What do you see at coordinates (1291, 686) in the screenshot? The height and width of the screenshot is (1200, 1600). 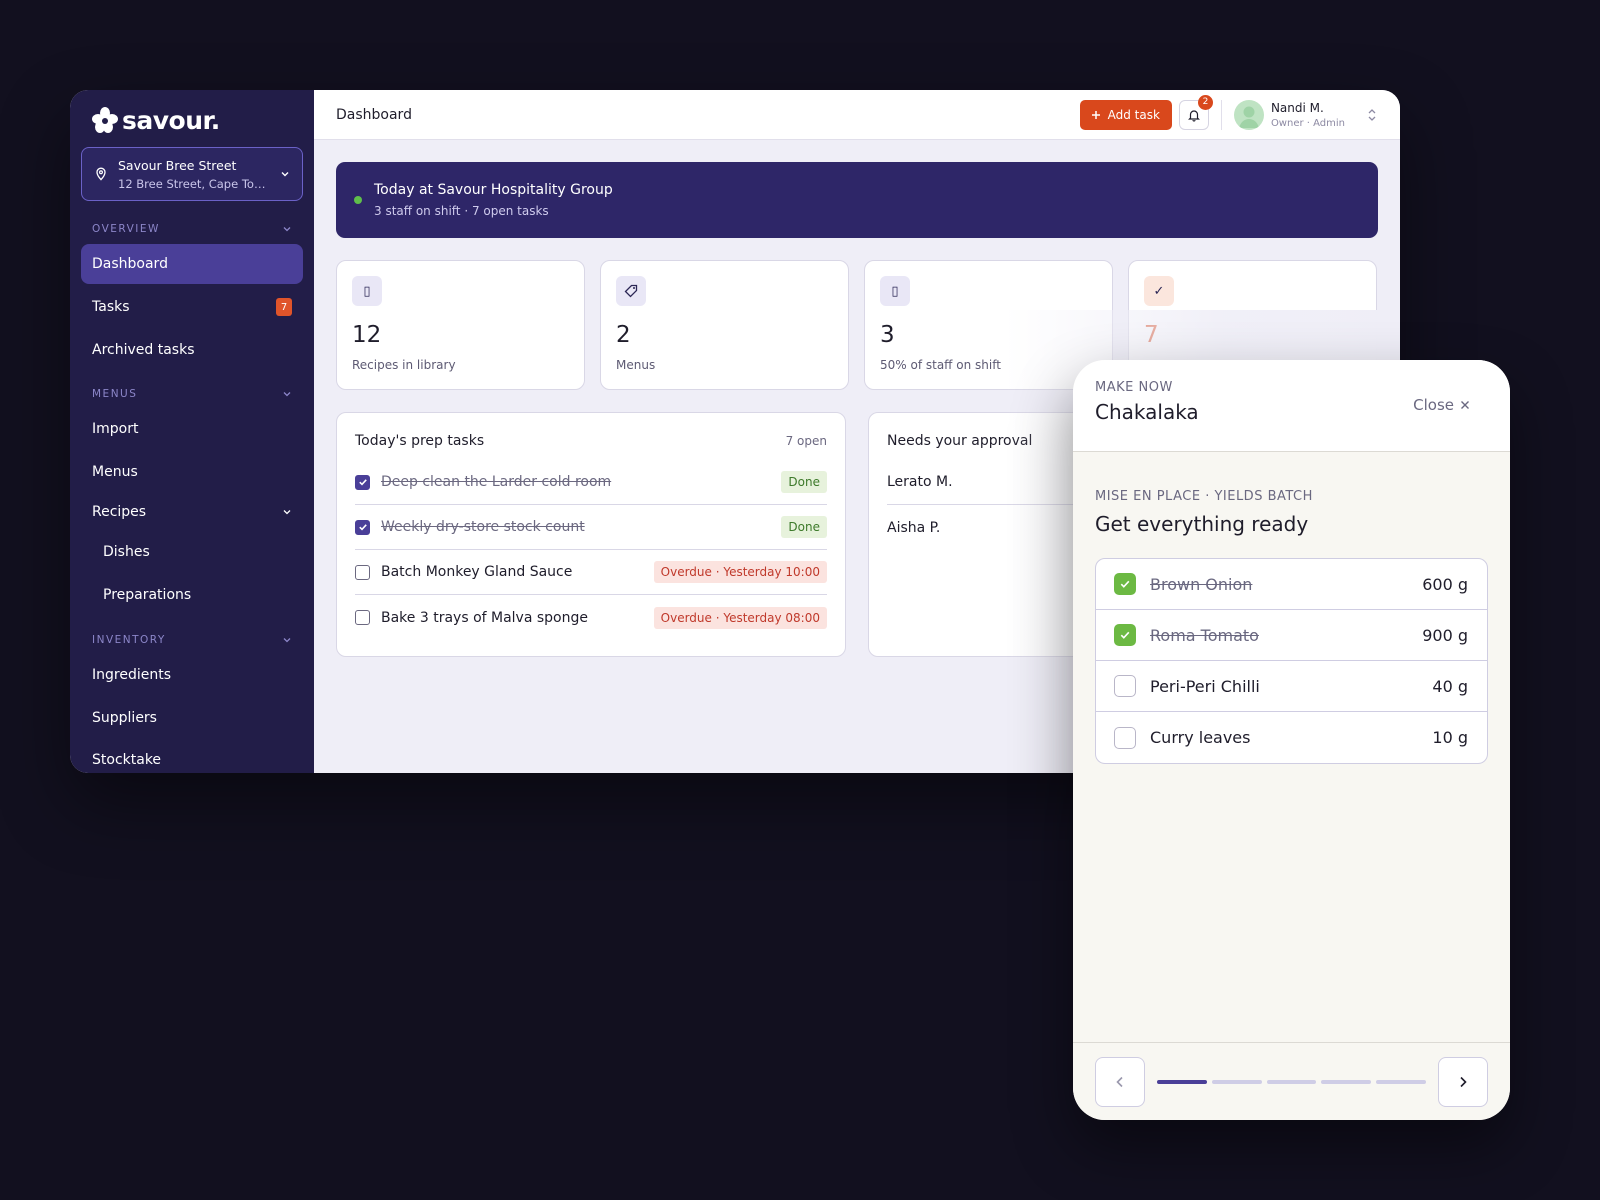 I see `ingredient-row: Peri-Peri Chilli 40 g` at bounding box center [1291, 686].